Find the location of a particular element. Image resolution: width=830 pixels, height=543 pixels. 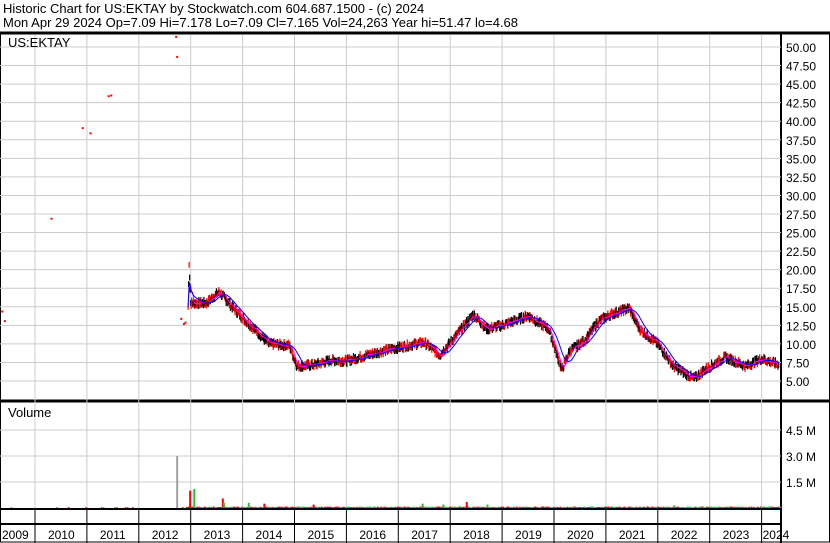

price-tick-label: 35.00 is located at coordinates (801, 159).